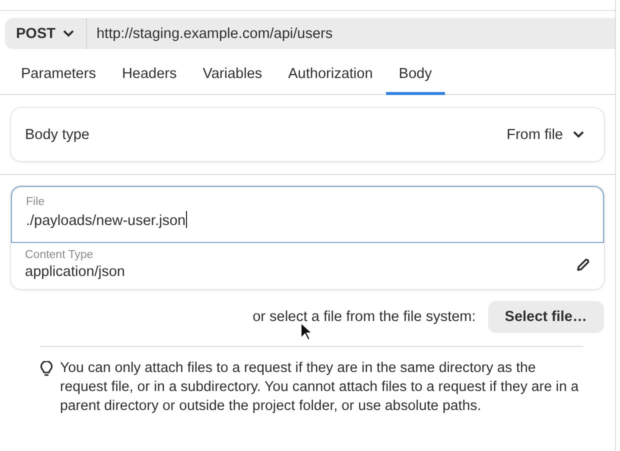  Describe the element at coordinates (320, 387) in the screenshot. I see `tip-text: You can only attach files to a request if they are in the same directory as the request file, or in a subdirectory. You cannot attach files to a request if they are in a parent directory or outside the project folder, or use absolute paths.` at that location.